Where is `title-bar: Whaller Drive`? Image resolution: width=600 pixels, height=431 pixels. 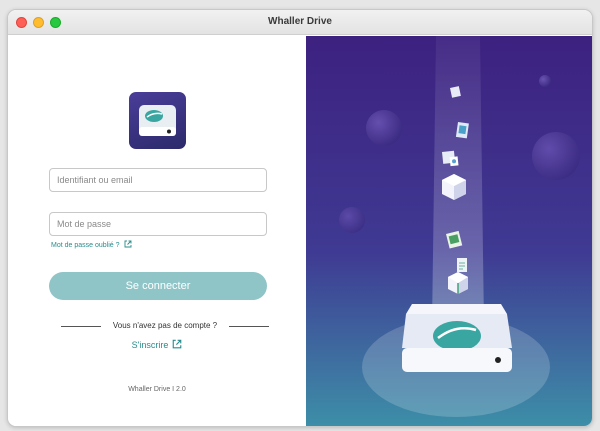
title-bar: Whaller Drive is located at coordinates (300, 22).